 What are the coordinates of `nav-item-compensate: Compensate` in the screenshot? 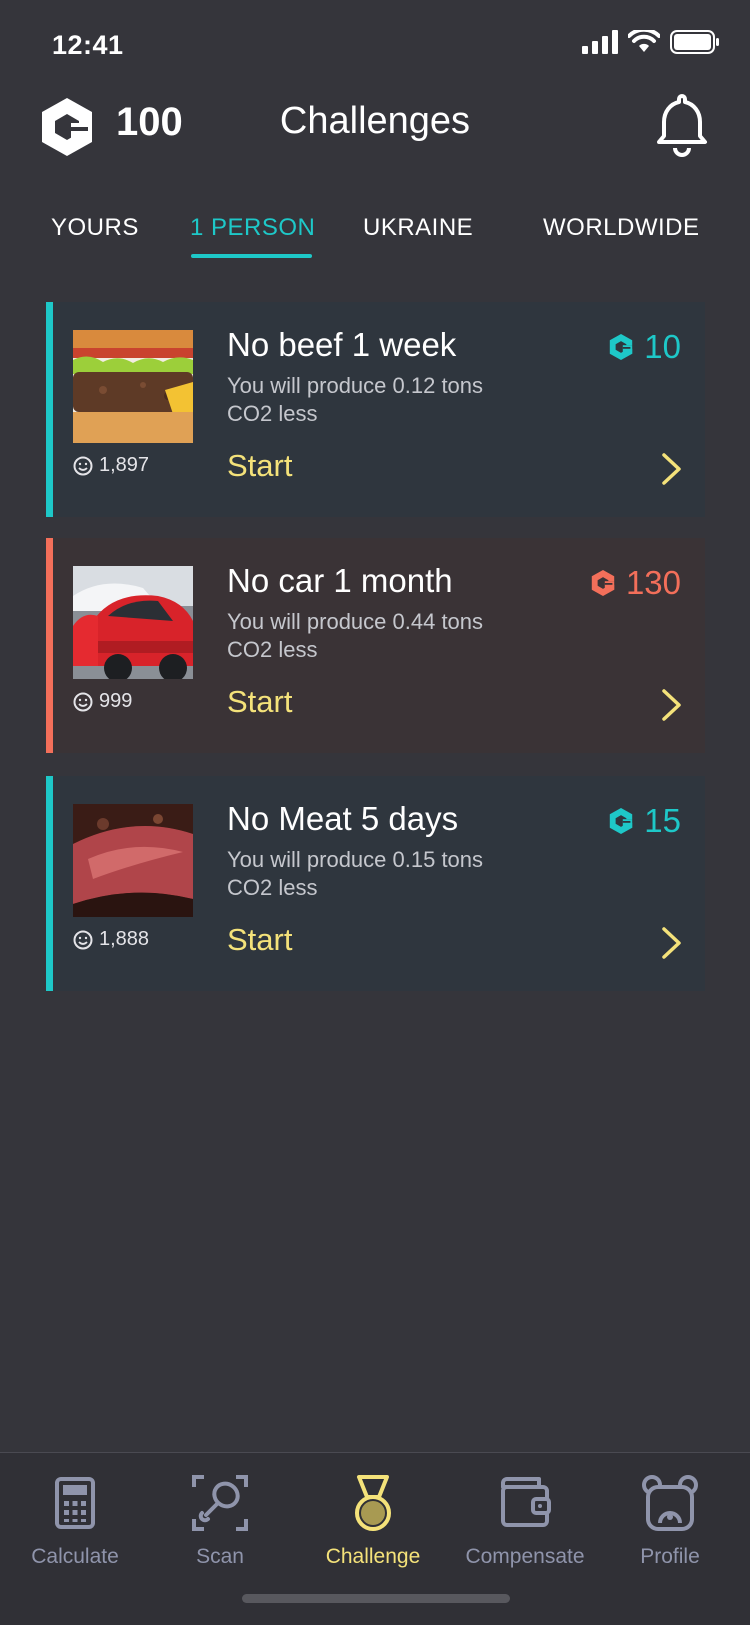 It's located at (525, 1521).